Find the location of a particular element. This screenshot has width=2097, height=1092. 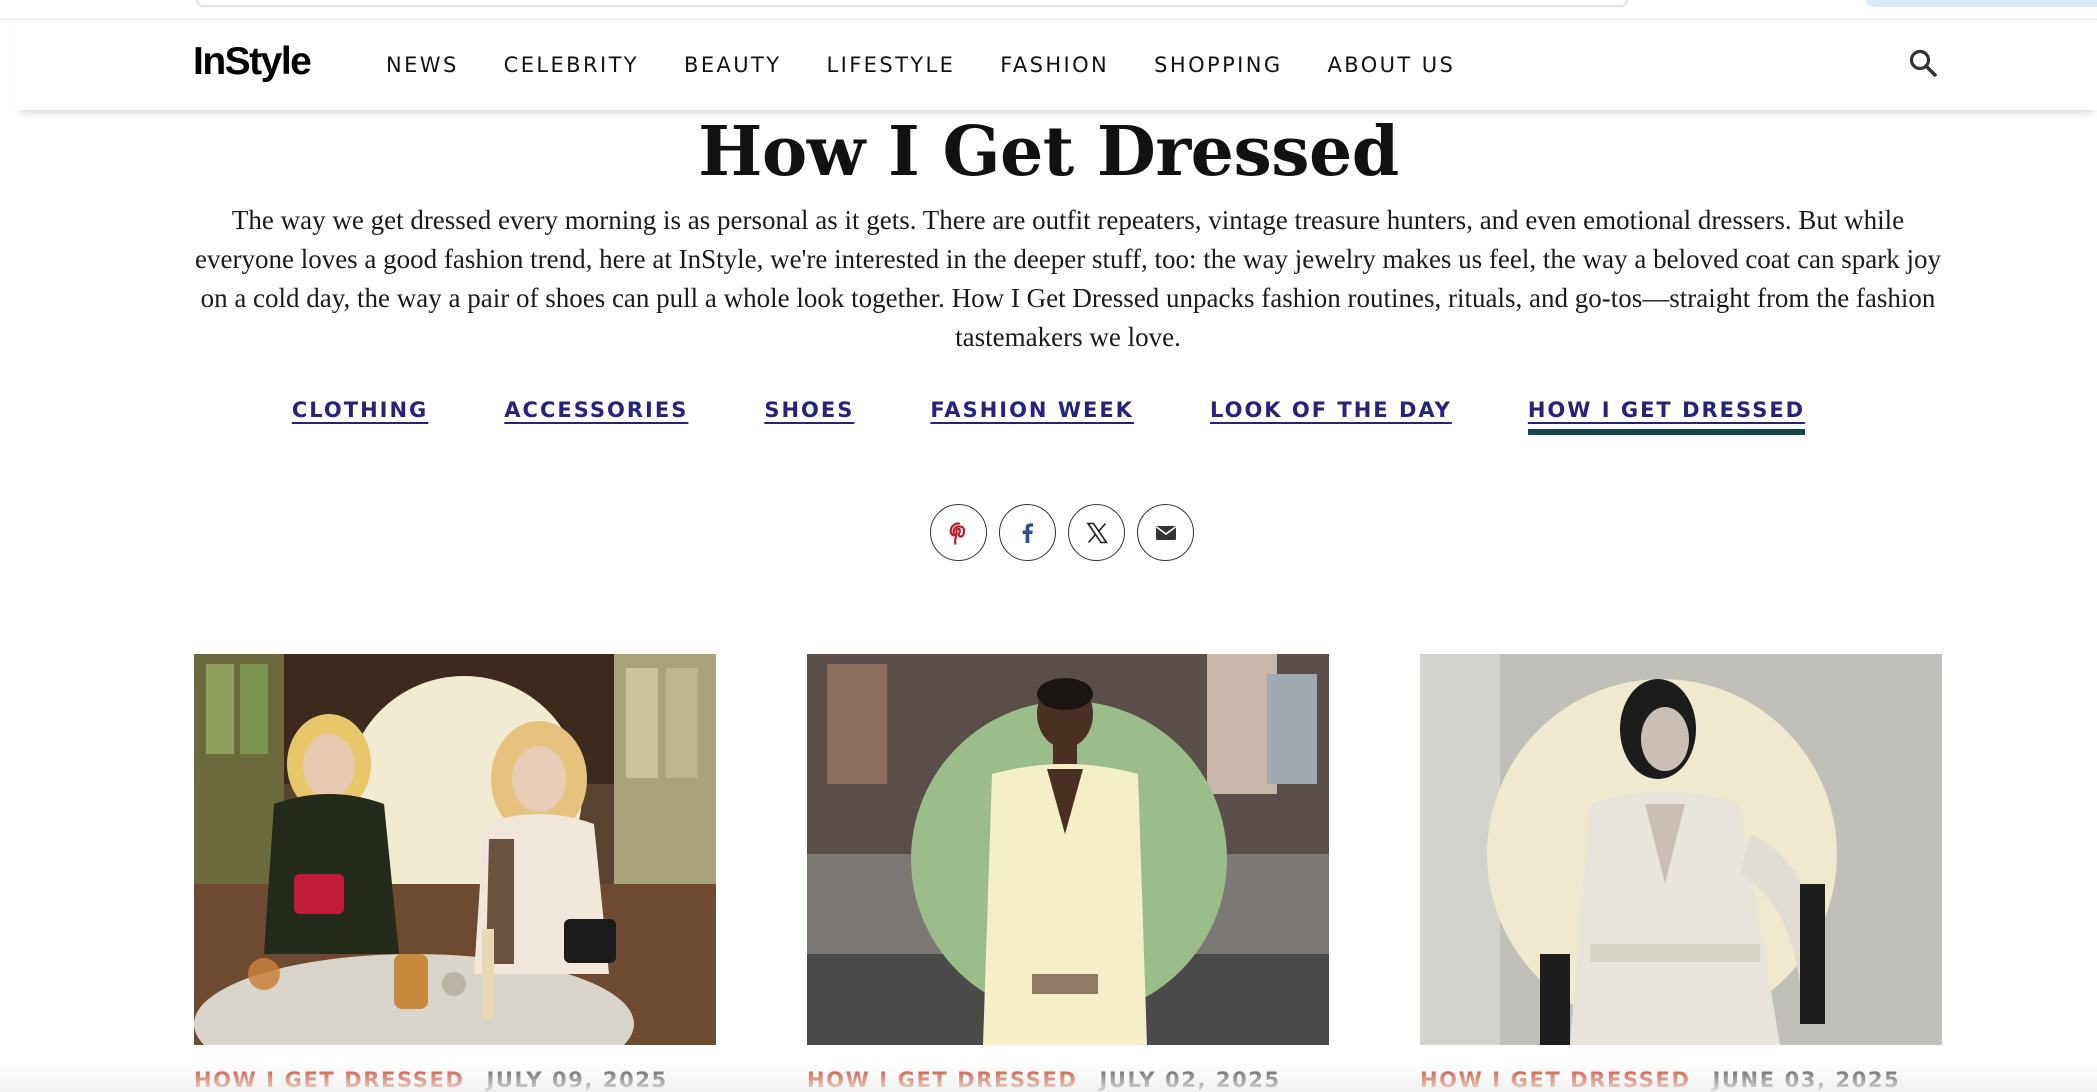

nav-item-lifestyle: LIFESTYLE is located at coordinates (891, 65).